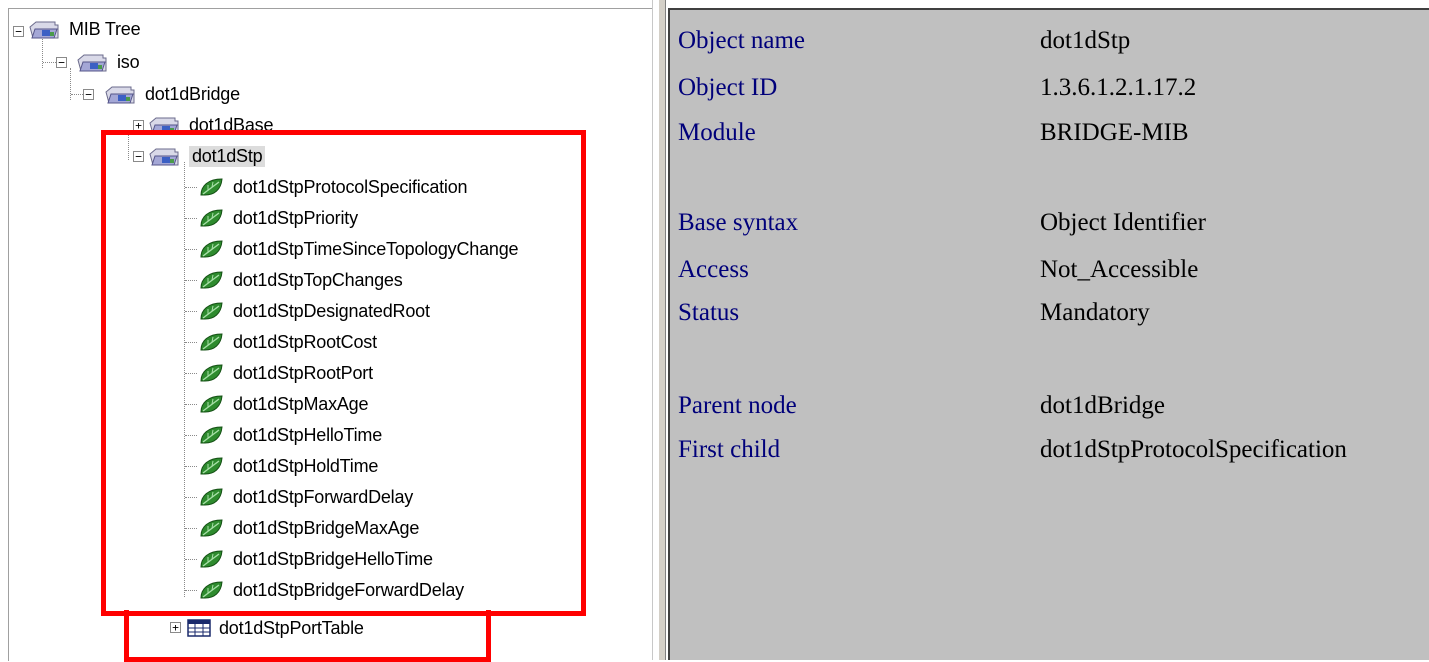 The height and width of the screenshot is (662, 1429). I want to click on tree-leaf-node: dot1dStpTimeSinceTopologyChange, so click(358, 249).